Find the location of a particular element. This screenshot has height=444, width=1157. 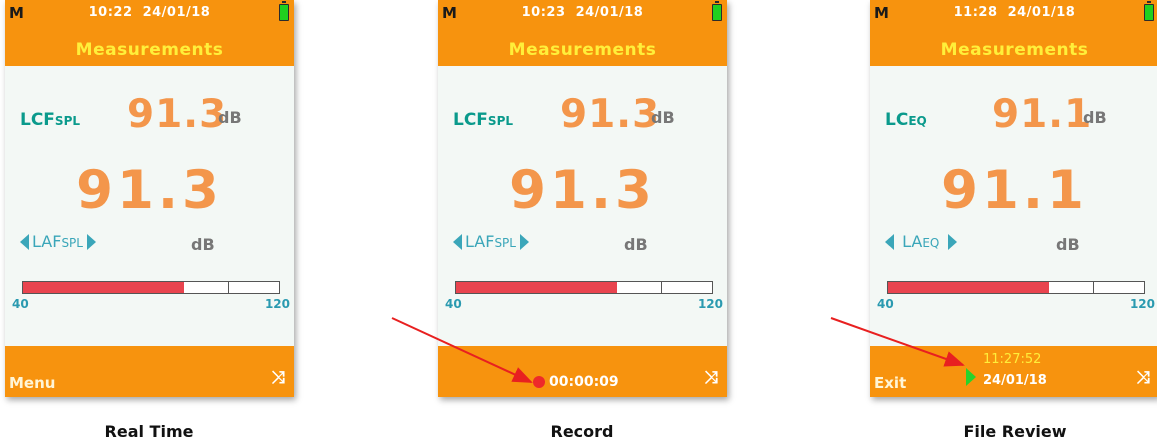

arrow-to-record-indicator is located at coordinates (462, 350).